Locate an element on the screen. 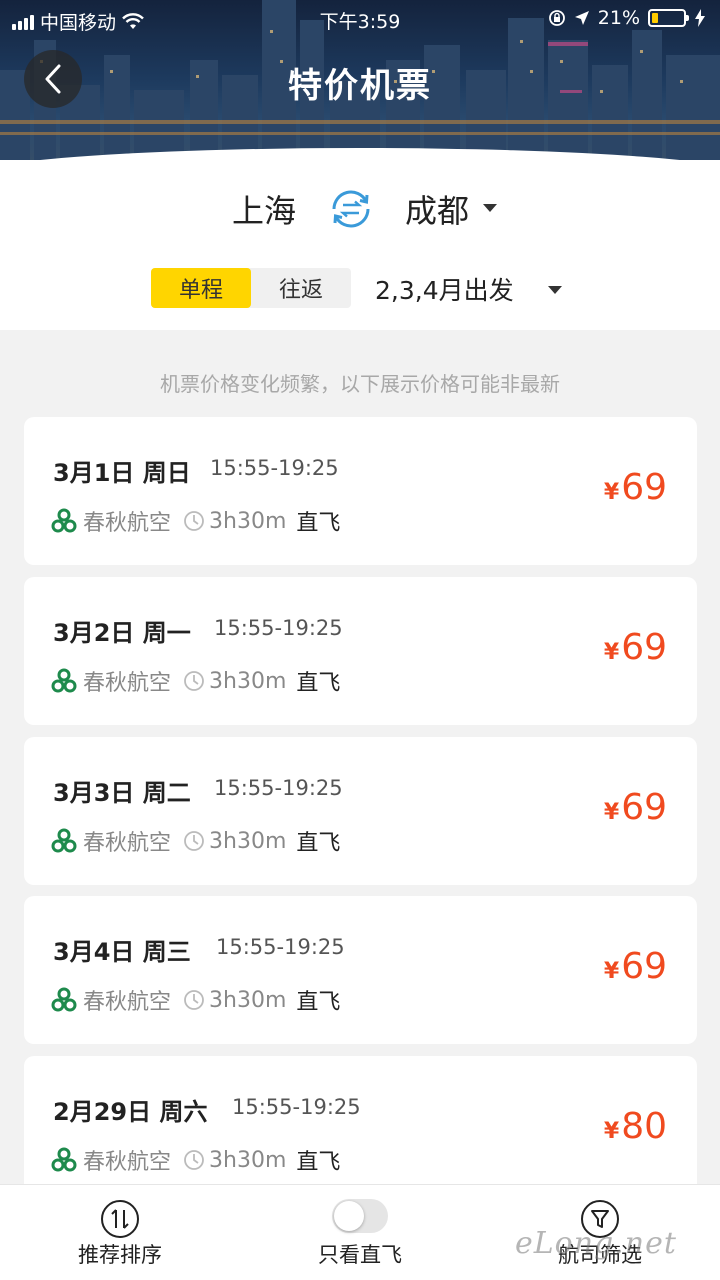  trip-type-selector: 单程 往返 is located at coordinates (251, 288).